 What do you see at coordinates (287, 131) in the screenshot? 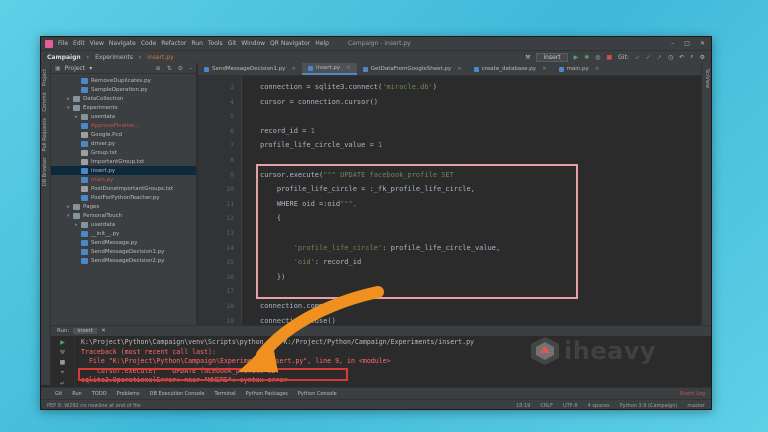
I see `code-line: record_id = 1` at bounding box center [287, 131].